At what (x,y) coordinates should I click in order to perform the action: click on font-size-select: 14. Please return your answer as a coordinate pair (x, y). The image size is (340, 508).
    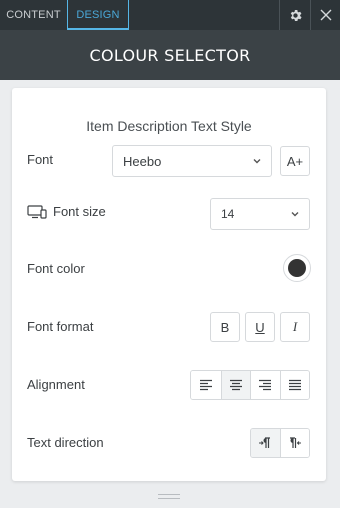
    Looking at the image, I should click on (260, 214).